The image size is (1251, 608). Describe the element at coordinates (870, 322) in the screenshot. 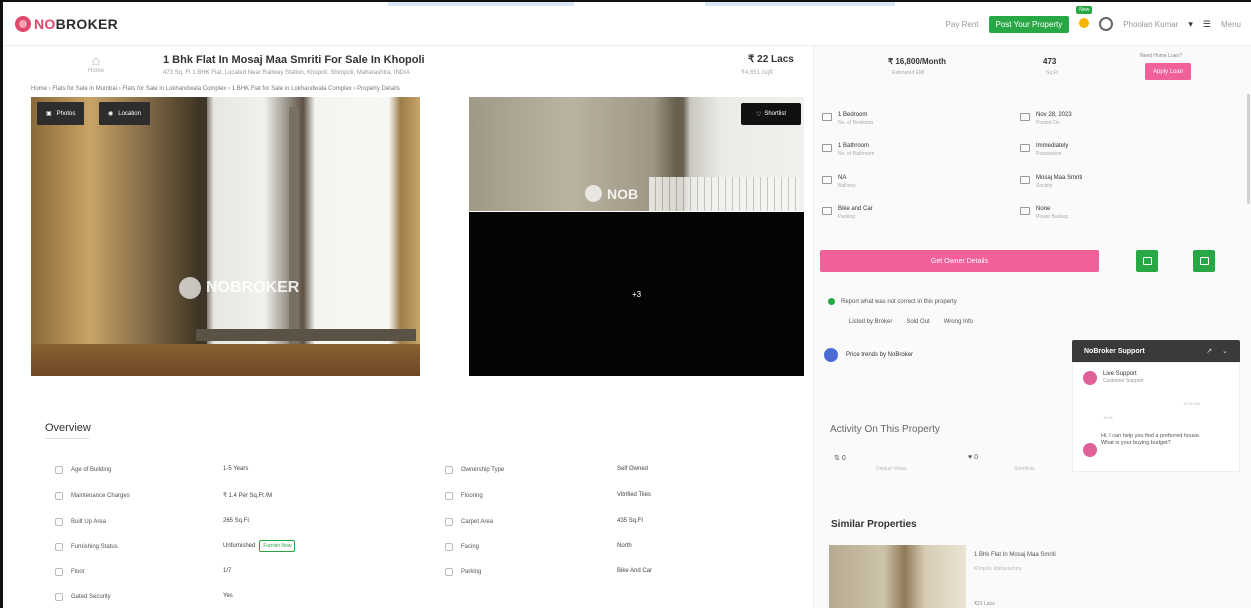

I see `report-option-broker: Listed by Broker` at that location.